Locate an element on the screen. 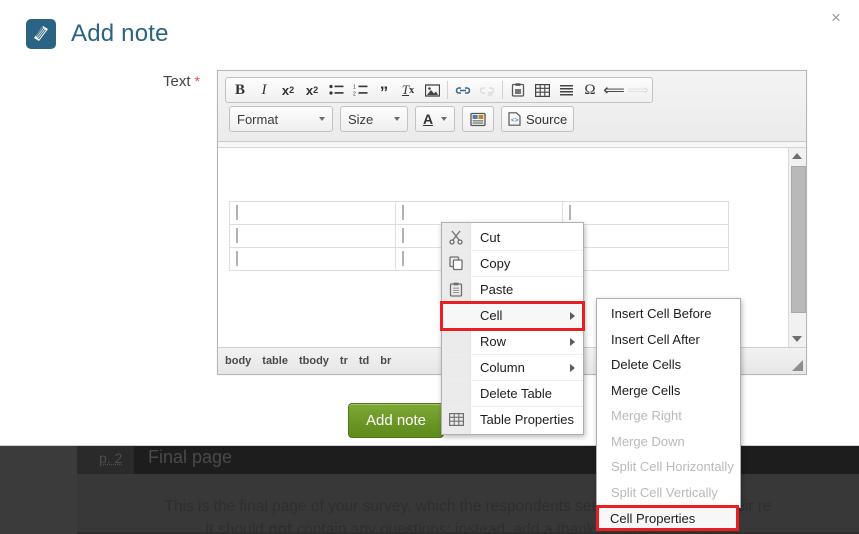 This screenshot has height=534, width=859. templates-button is located at coordinates (478, 119).